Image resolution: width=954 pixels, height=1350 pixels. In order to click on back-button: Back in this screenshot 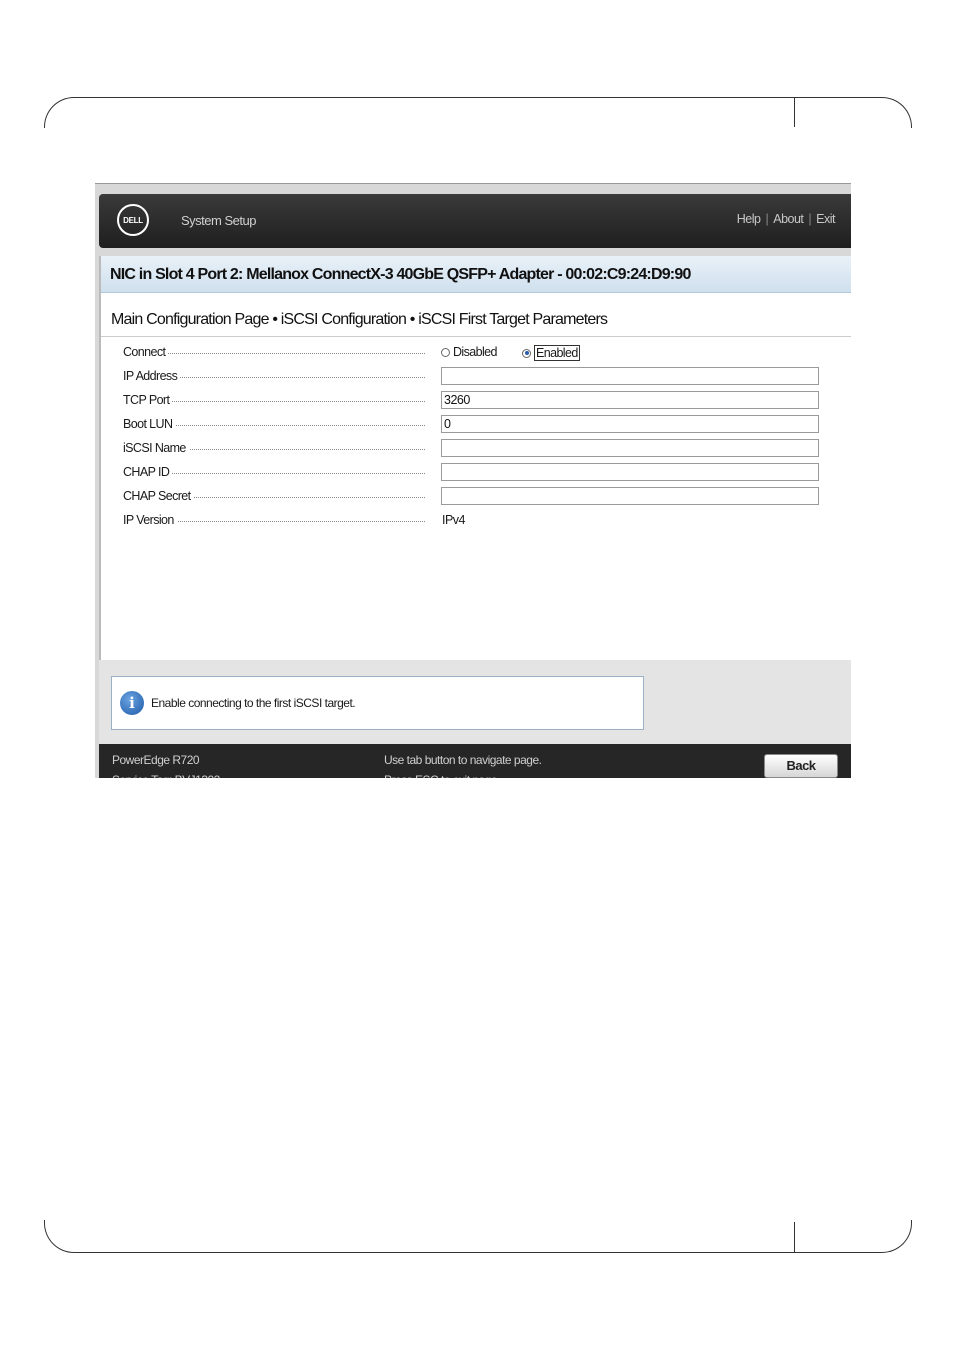, I will do `click(801, 766)`.